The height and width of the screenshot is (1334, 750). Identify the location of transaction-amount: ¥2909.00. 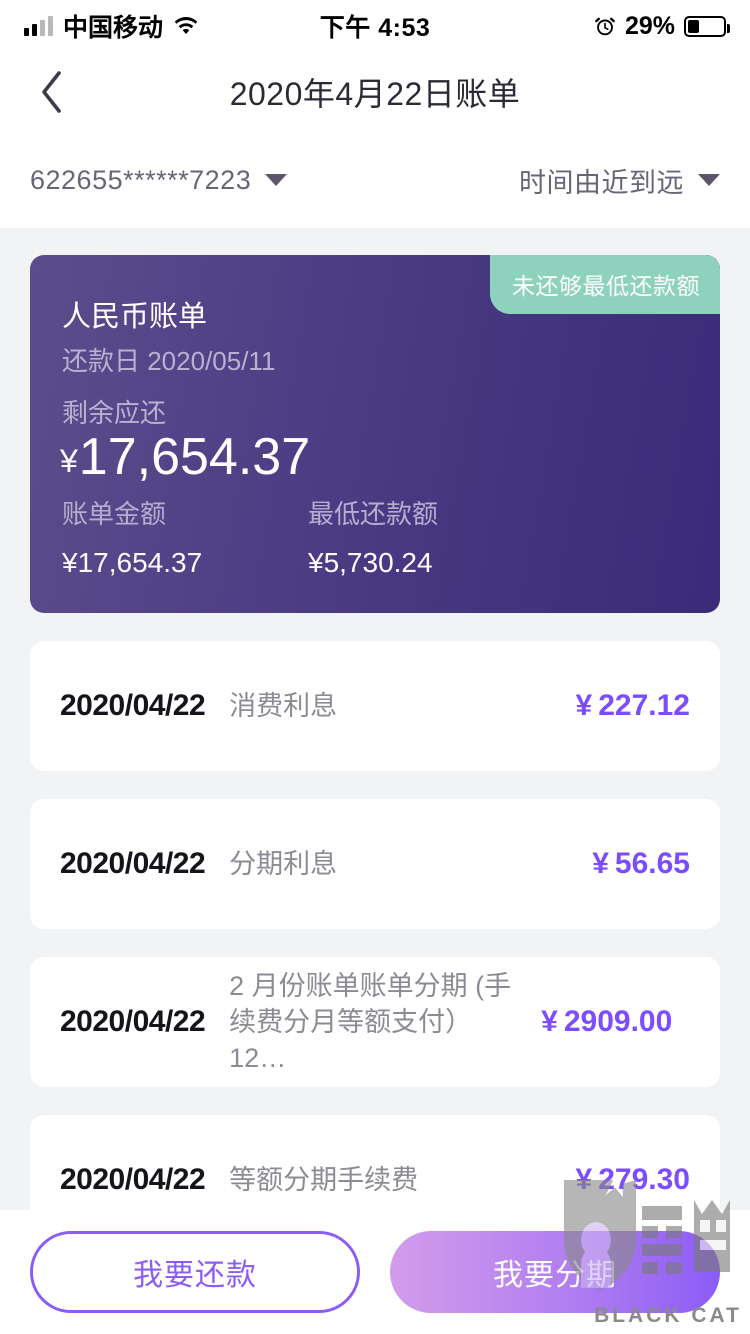
(606, 1022).